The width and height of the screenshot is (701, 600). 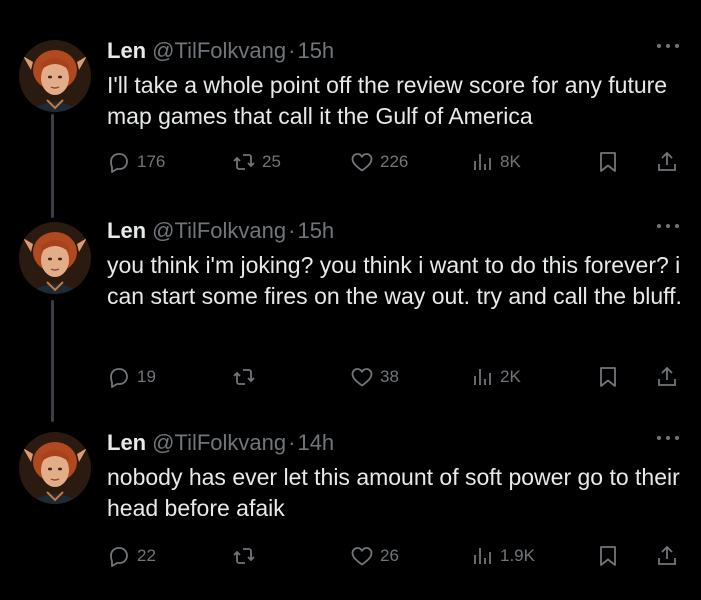 I want to click on tweet-actions: 176 25 226 8K, so click(x=350, y=162).